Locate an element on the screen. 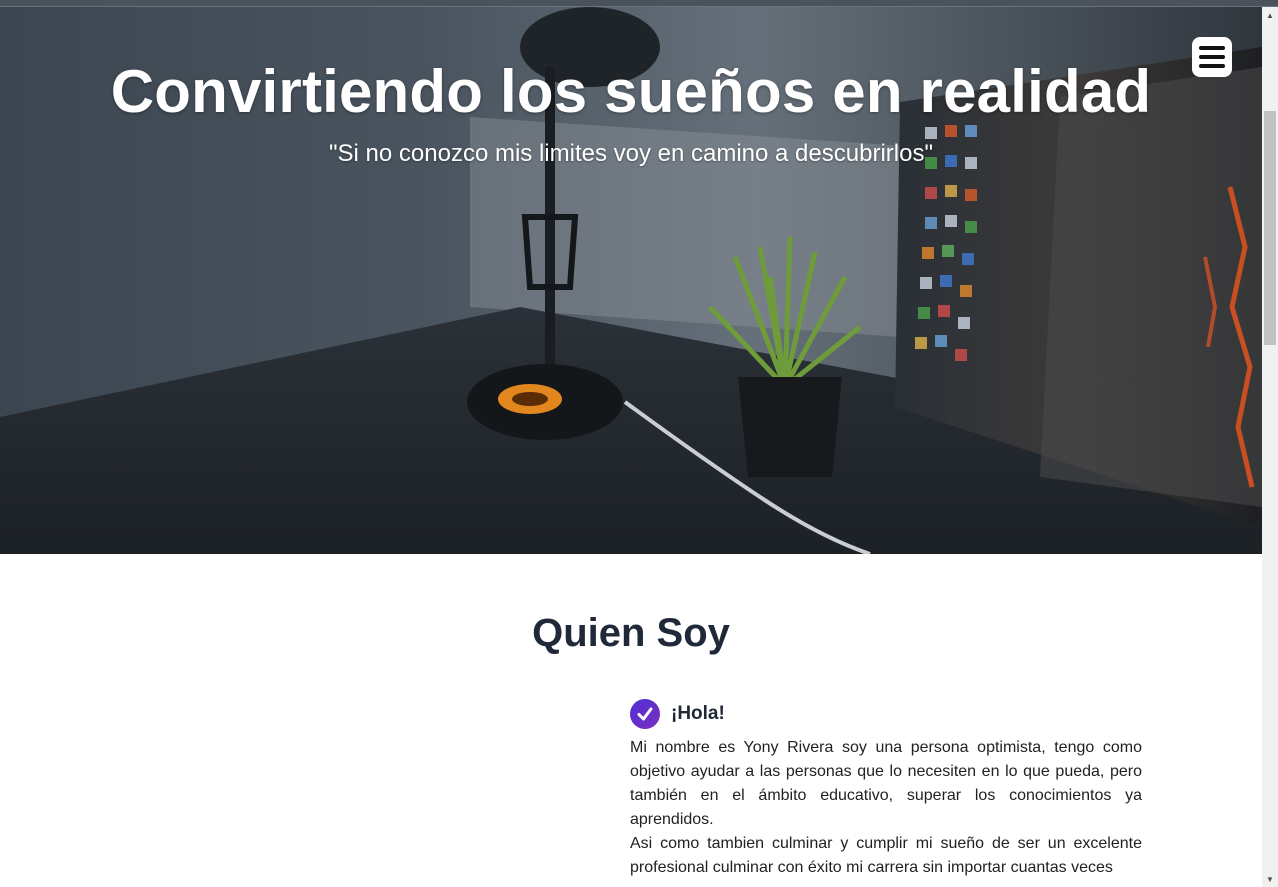 This screenshot has height=887, width=1278. browser-top-edge is located at coordinates (639, 3).